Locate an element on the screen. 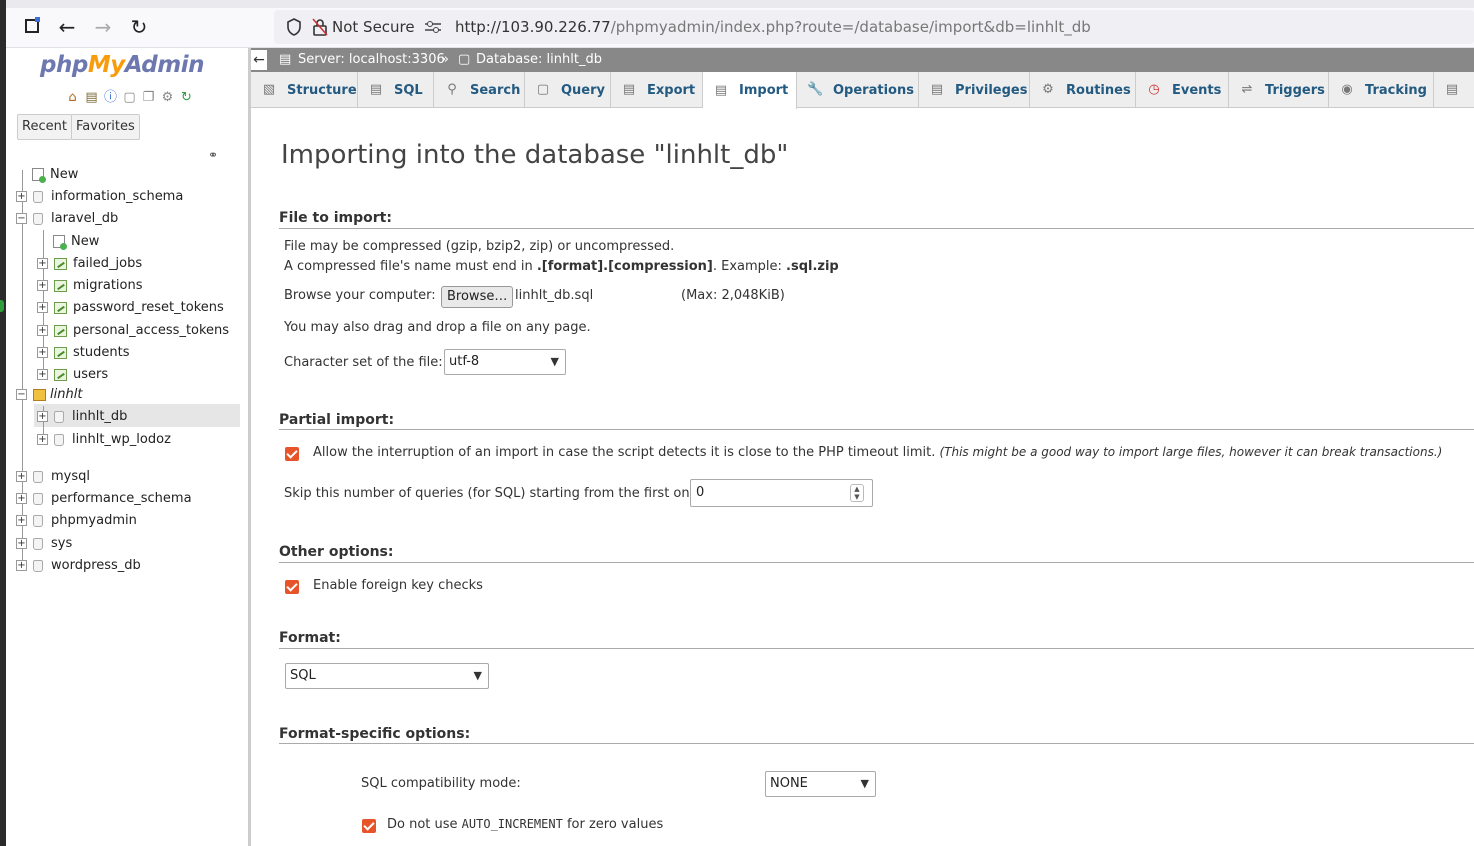  forward-arrow-icon: → is located at coordinates (103, 27).